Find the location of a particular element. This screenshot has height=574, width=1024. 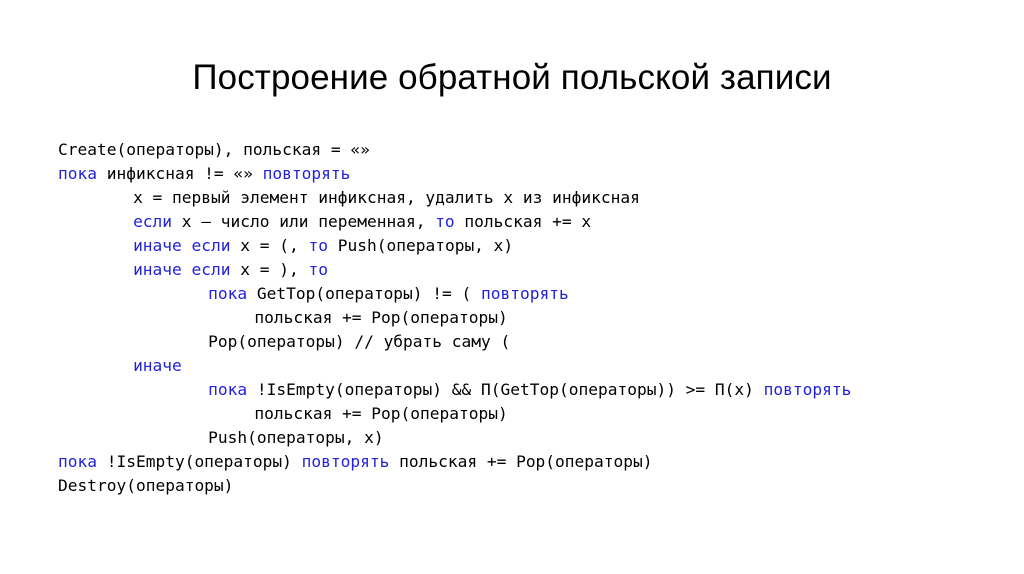

code-line: иначе если x = ), то is located at coordinates (454, 270).